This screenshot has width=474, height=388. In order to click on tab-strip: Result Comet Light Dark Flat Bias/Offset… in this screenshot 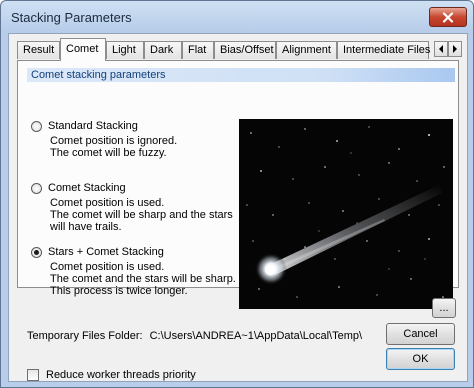, I will do `click(240, 49)`.